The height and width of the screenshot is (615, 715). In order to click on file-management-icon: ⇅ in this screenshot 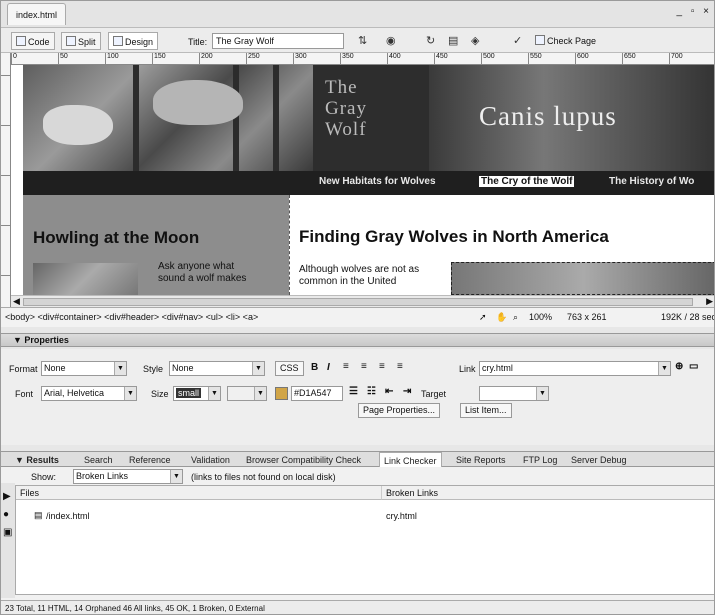, I will do `click(362, 40)`.